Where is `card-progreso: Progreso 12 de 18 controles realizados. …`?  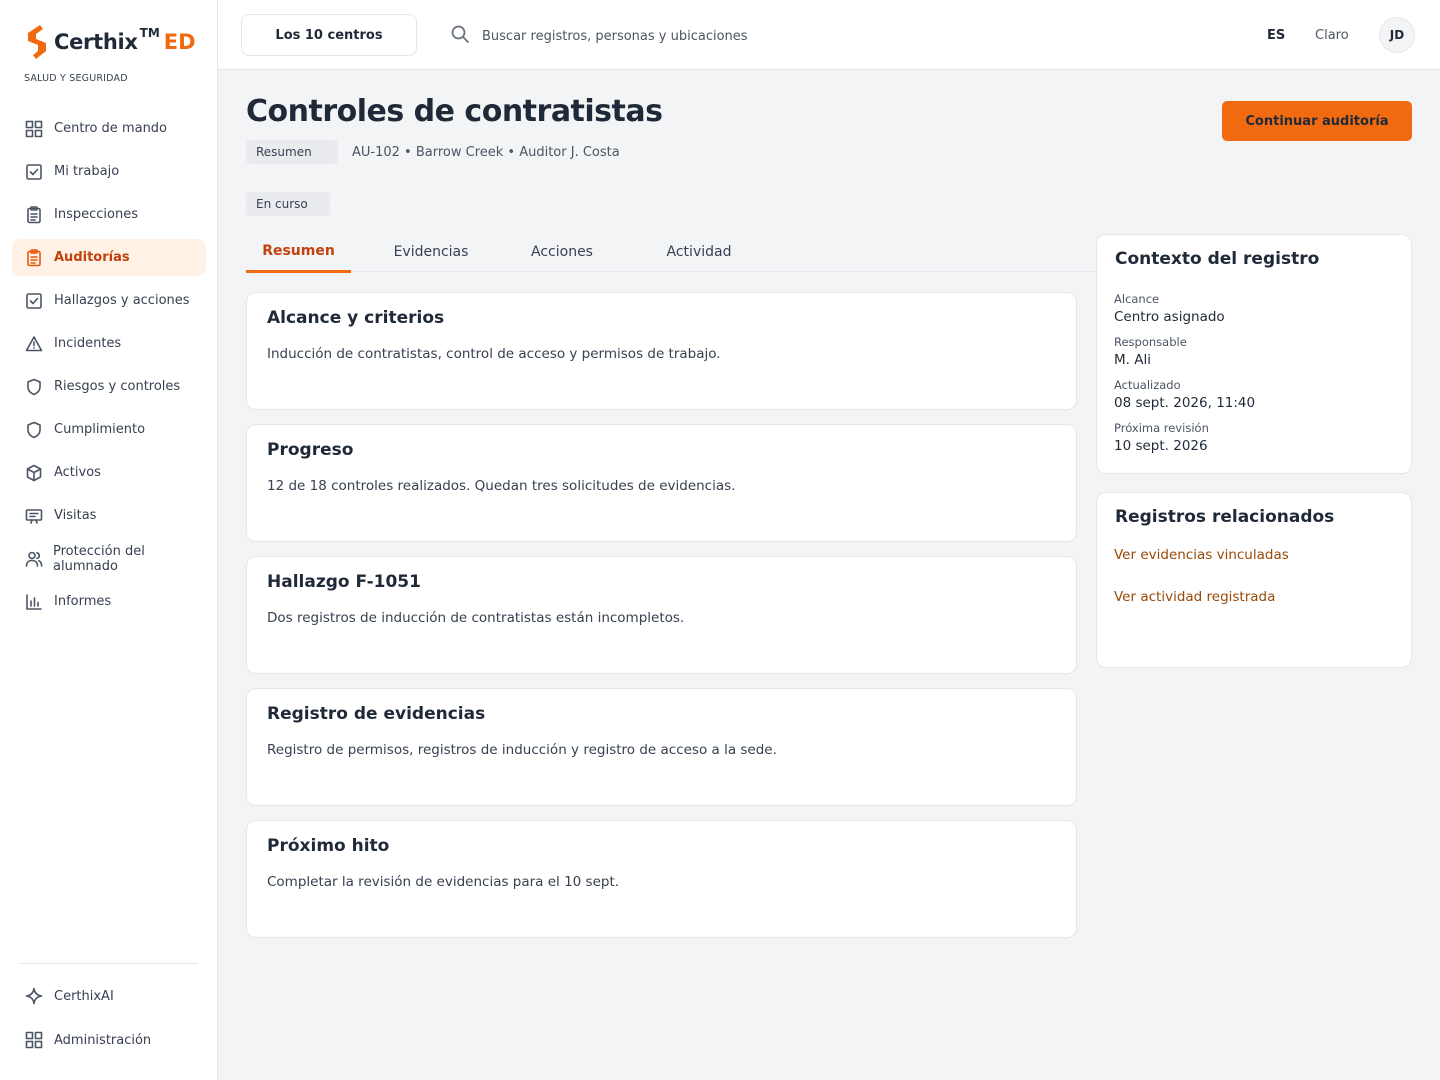 card-progreso: Progreso 12 de 18 controles realizados. … is located at coordinates (661, 483).